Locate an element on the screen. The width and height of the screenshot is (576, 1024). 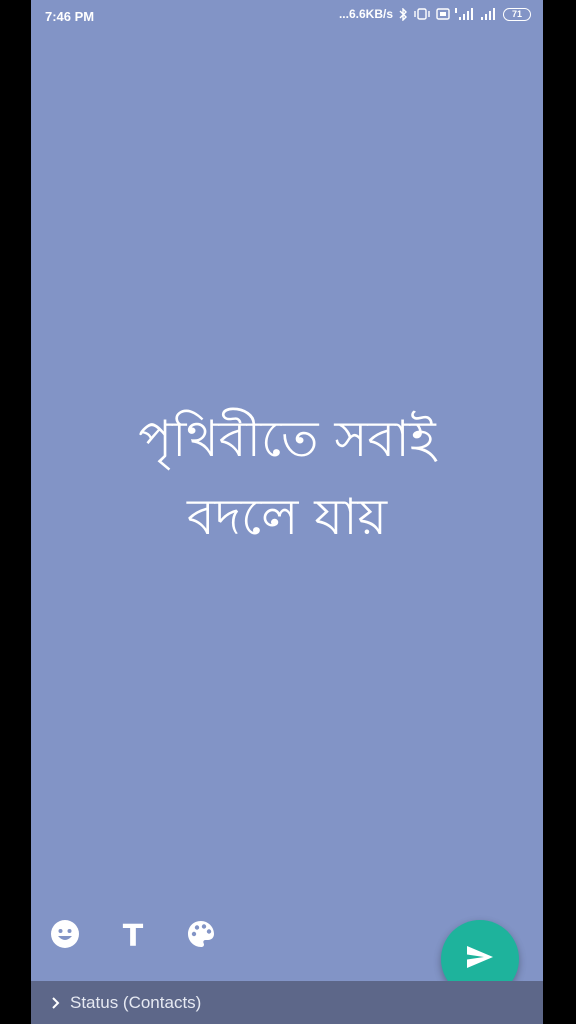
bluetooth-icon is located at coordinates (403, 14).